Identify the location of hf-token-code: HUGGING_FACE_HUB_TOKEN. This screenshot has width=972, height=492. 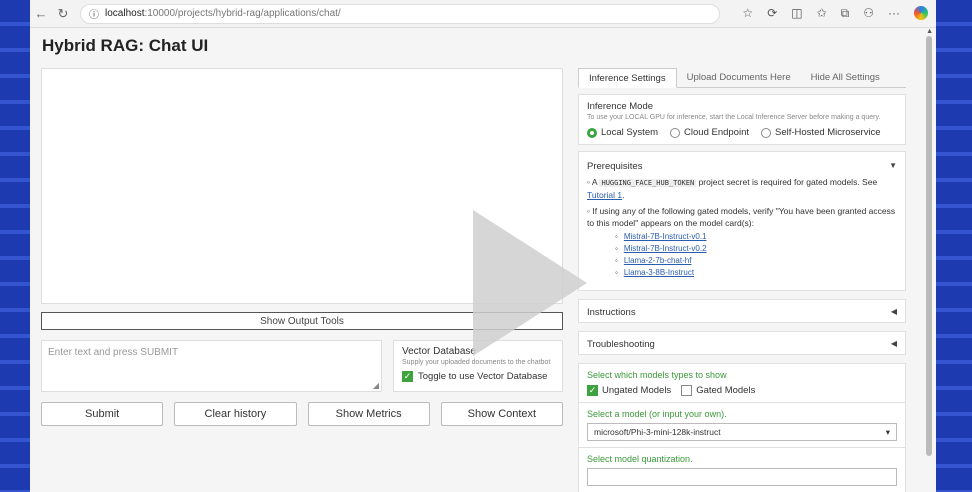
(648, 183).